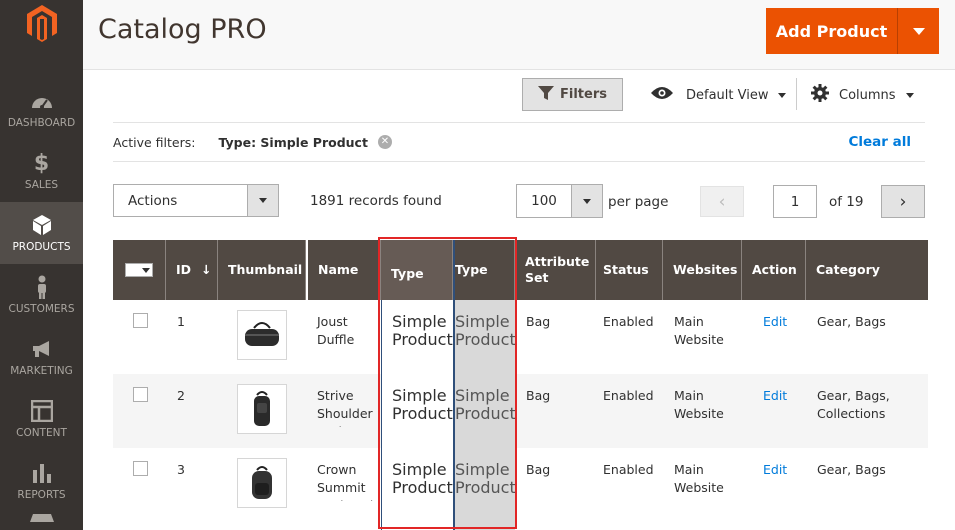 This screenshot has width=955, height=530. I want to click on actions-dropdown-toggle, so click(262, 200).